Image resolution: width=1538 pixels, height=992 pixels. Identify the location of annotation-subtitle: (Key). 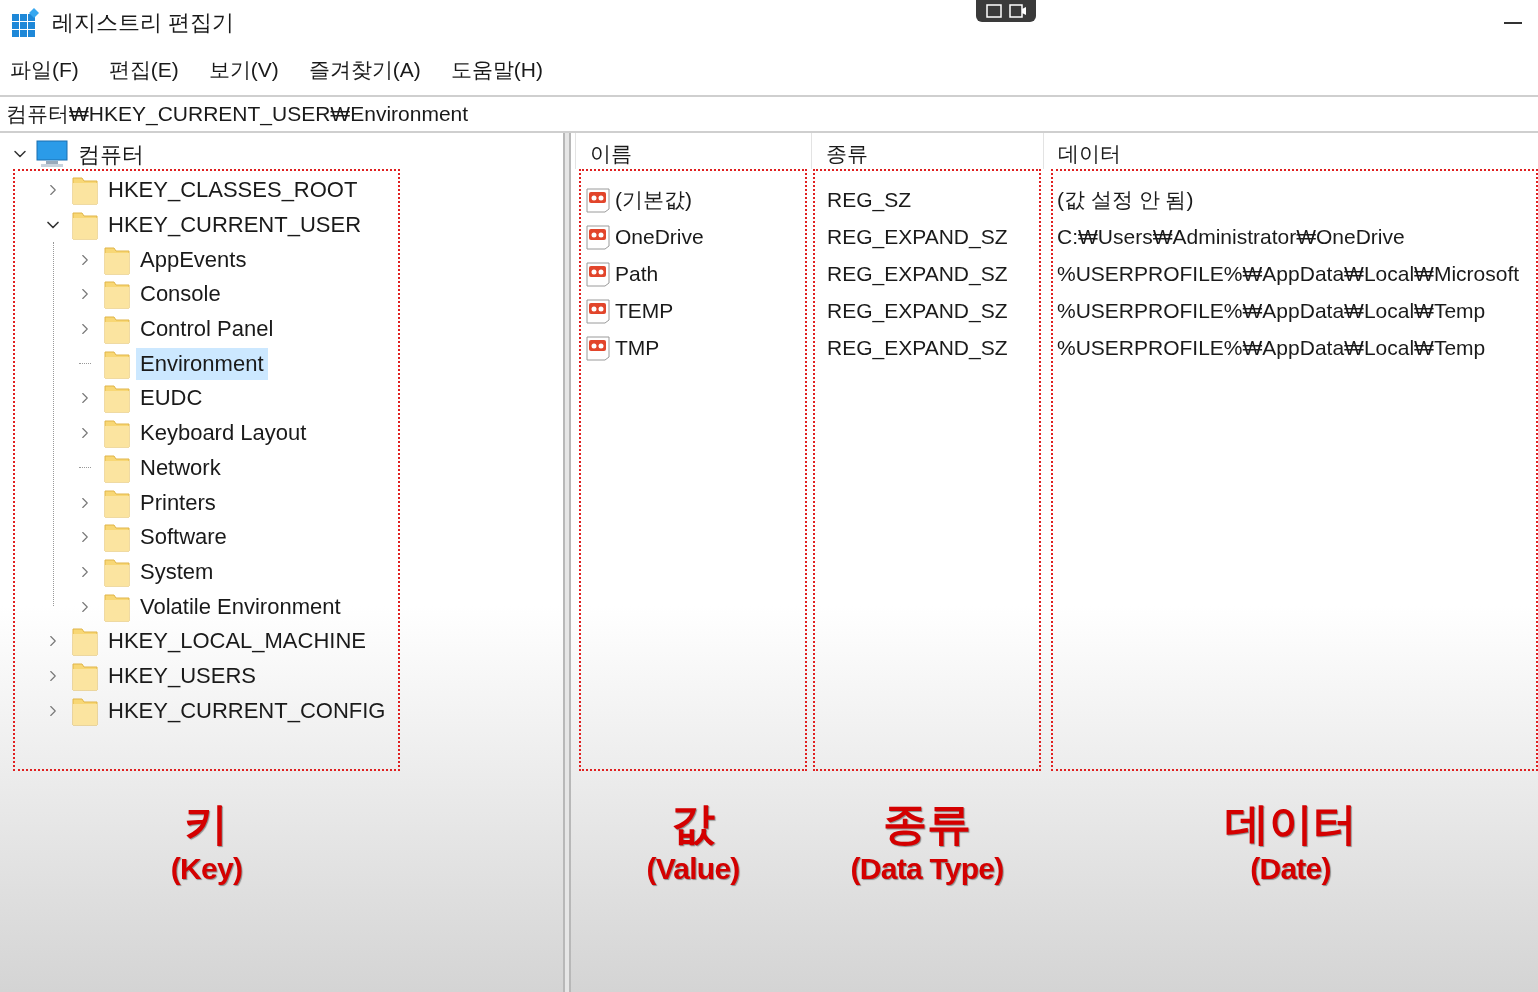
(206, 869).